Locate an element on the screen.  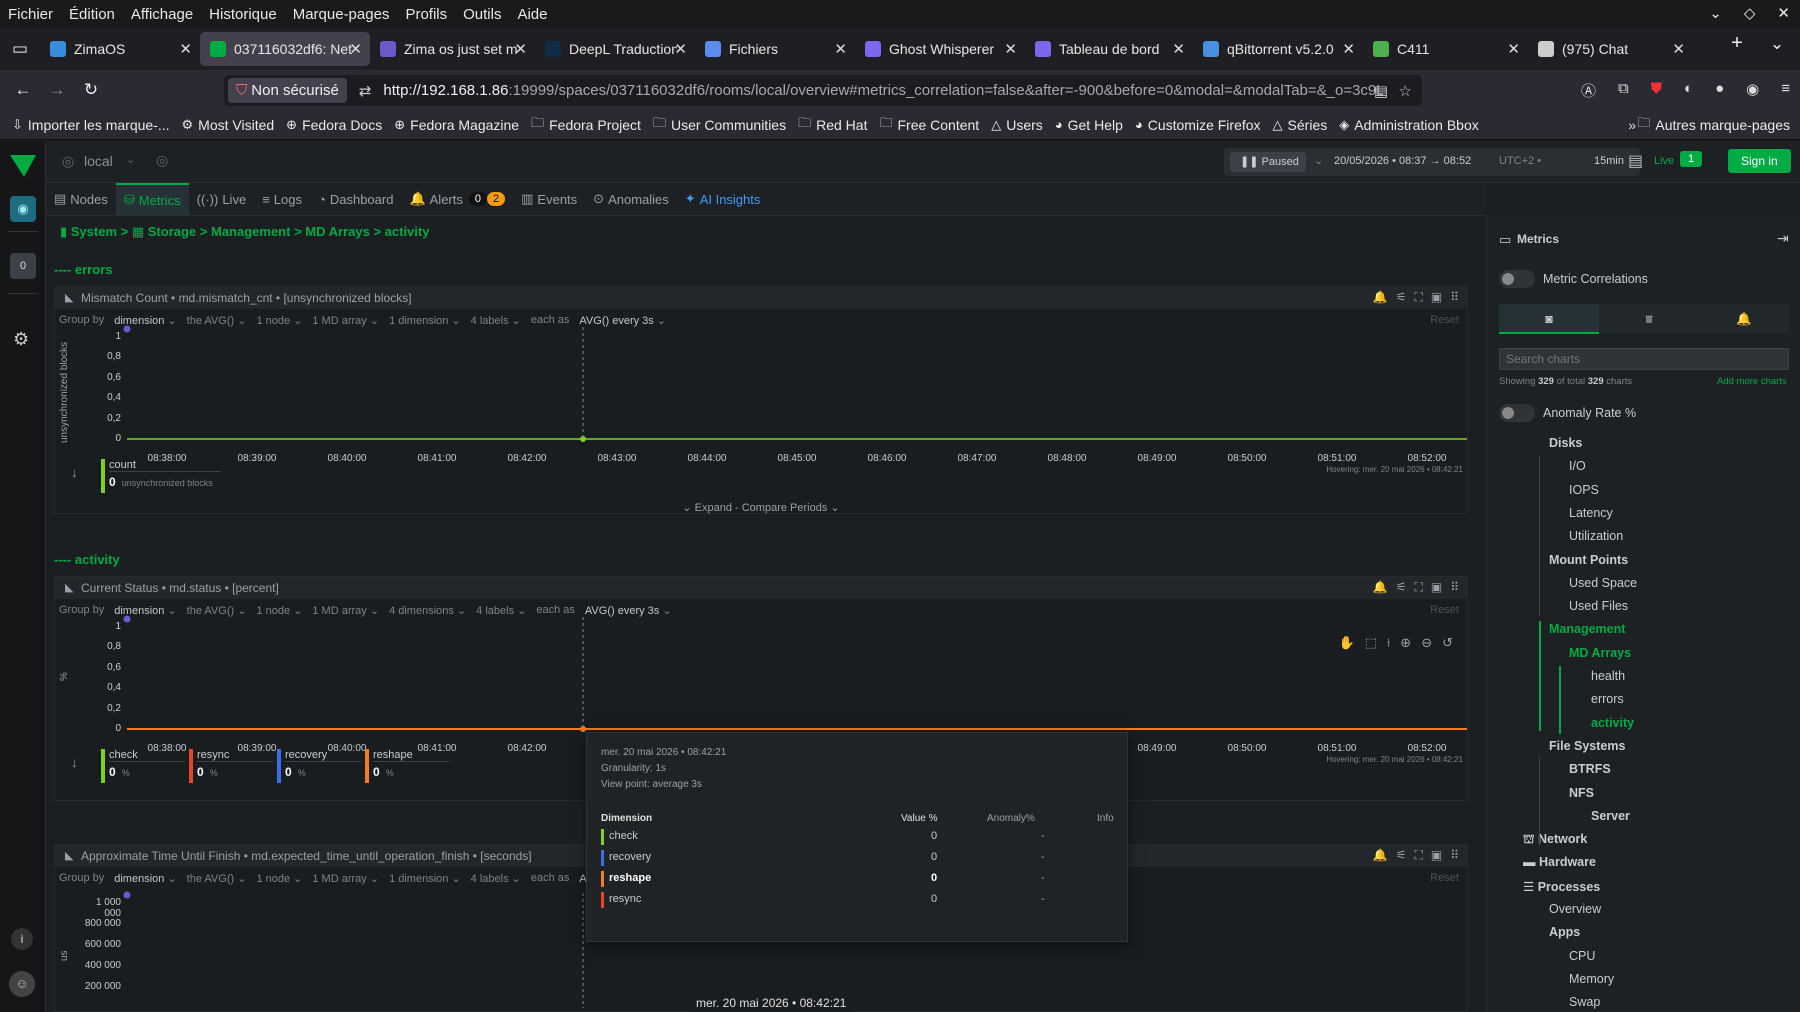
tree-item-overview: Overview is located at coordinates (1575, 909).